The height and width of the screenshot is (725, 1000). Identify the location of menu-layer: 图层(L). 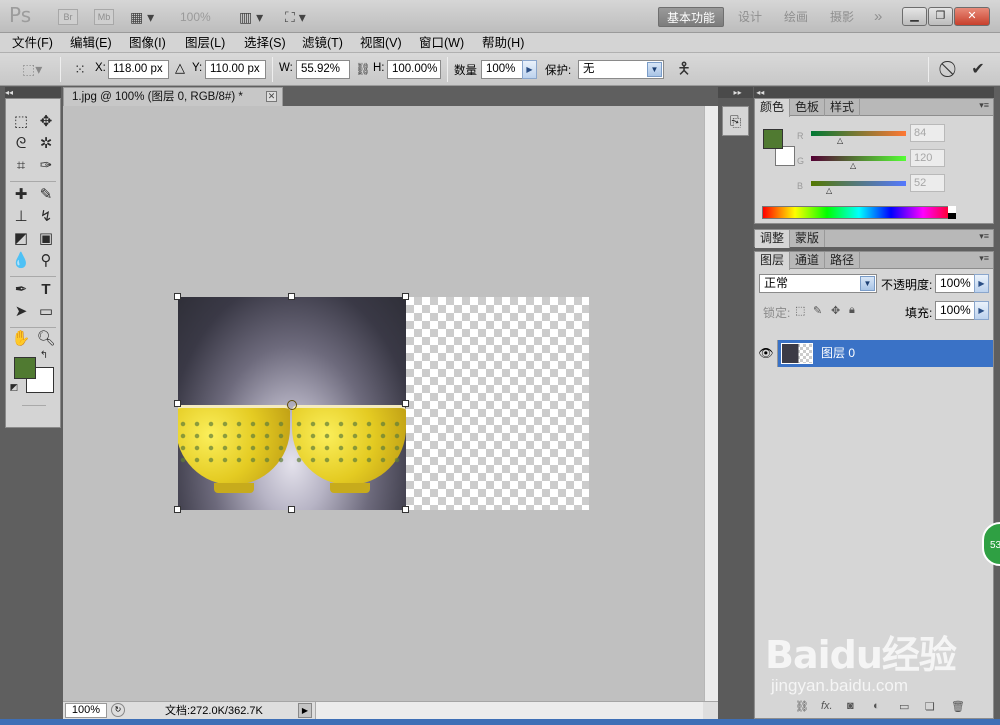
(205, 43).